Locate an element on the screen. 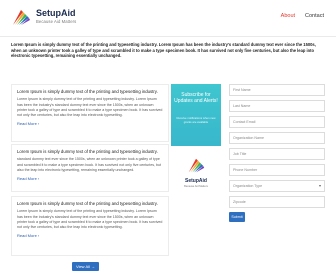 The width and height of the screenshot is (336, 280). organization-type-value: Organization Type is located at coordinates (248, 186).